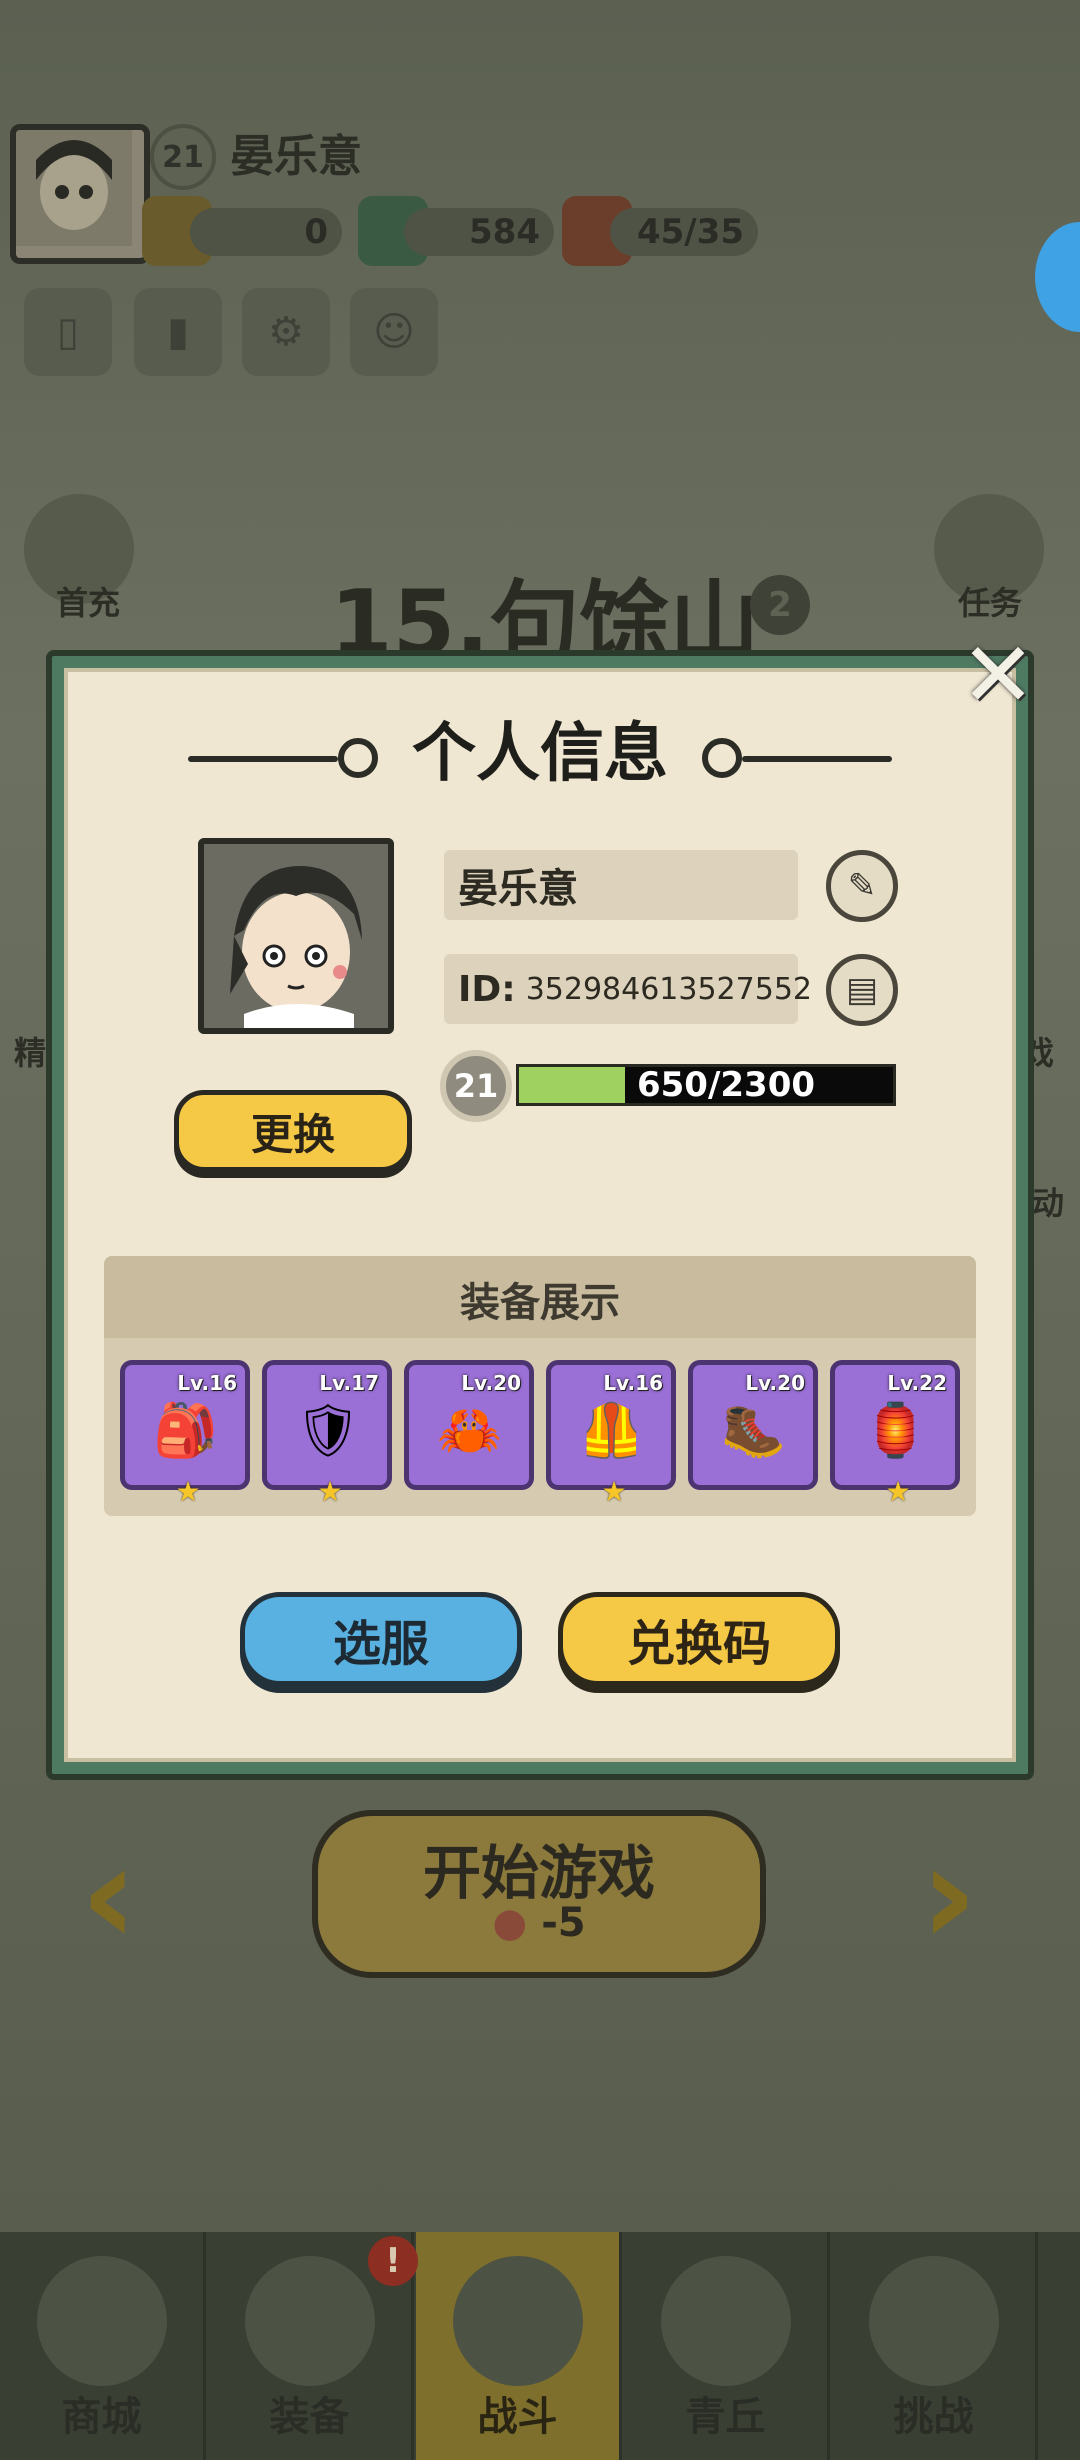 The image size is (1080, 2460). What do you see at coordinates (487, 989) in the screenshot?
I see `id-label: ID:` at bounding box center [487, 989].